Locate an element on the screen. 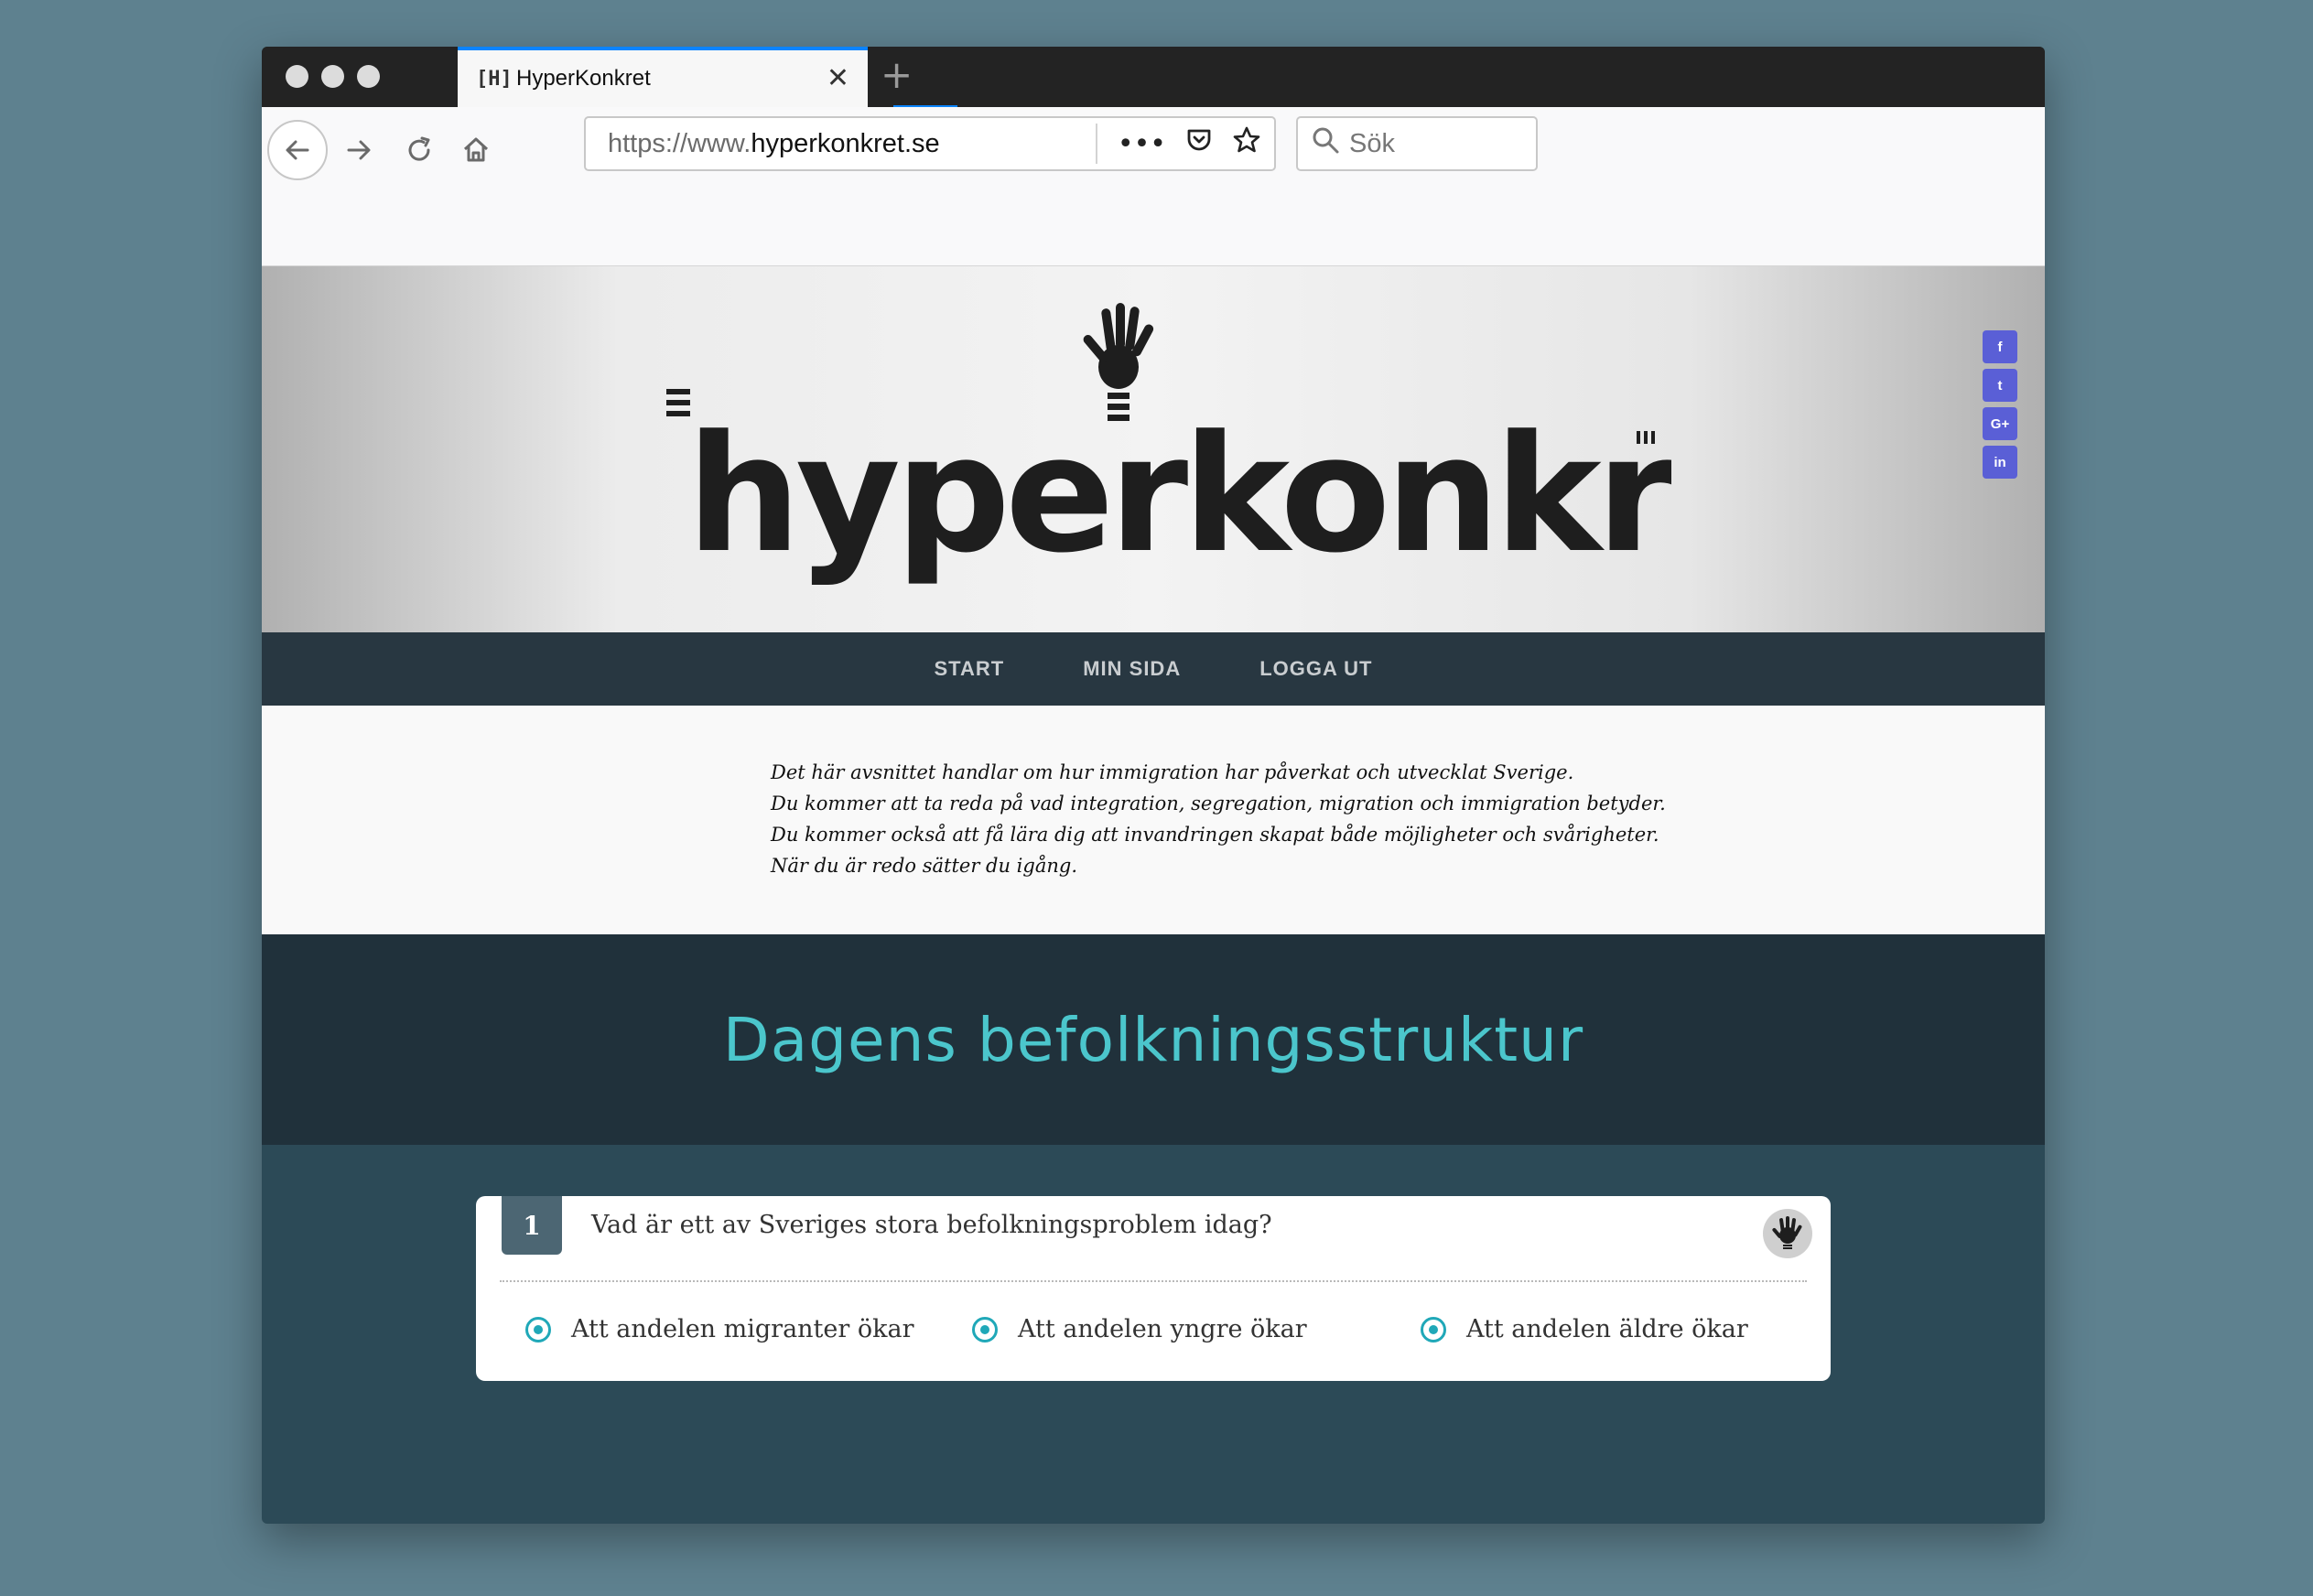  linkedin-share-button: in is located at coordinates (2000, 462).